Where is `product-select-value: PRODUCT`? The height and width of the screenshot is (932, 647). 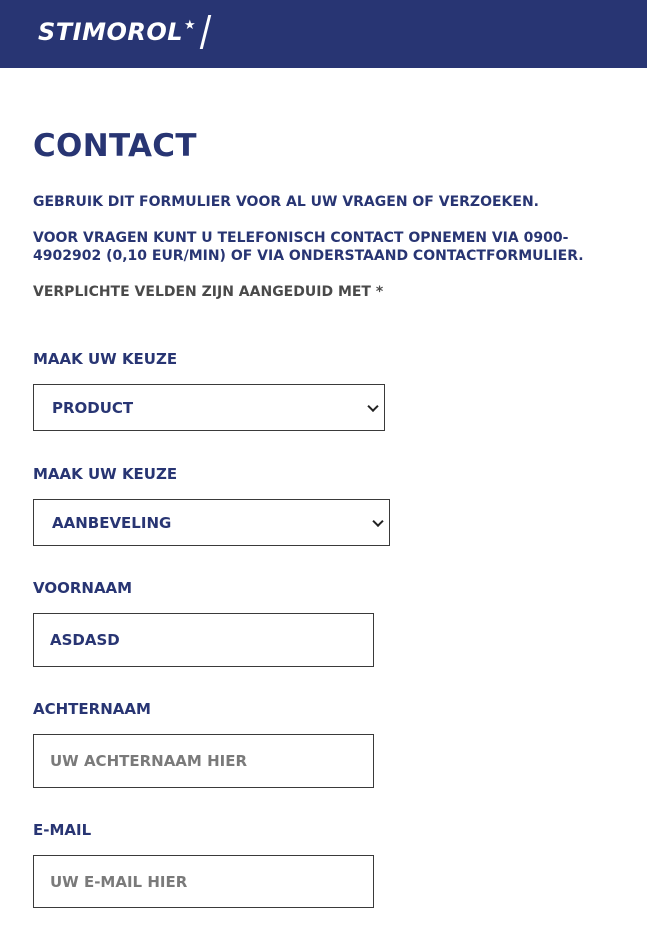
product-select-value: PRODUCT is located at coordinates (93, 407).